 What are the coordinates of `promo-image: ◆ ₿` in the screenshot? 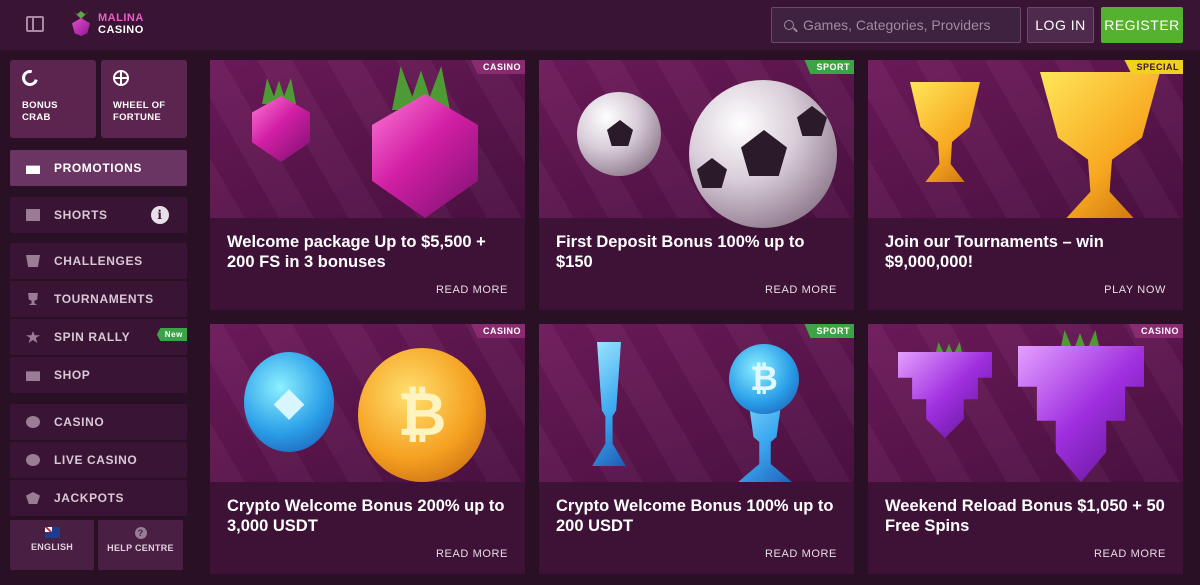 It's located at (367, 403).